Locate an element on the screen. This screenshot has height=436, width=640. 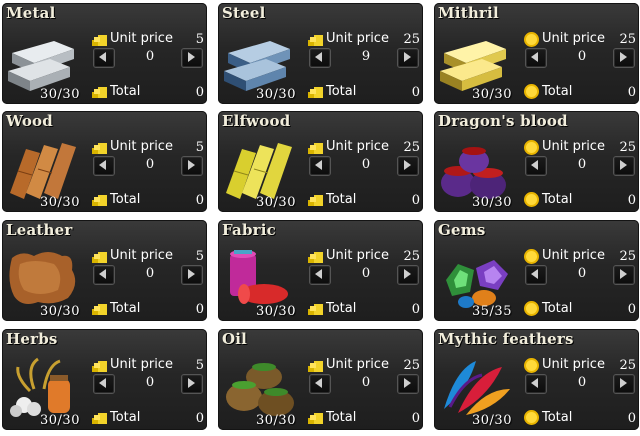
resource-name: Oil is located at coordinates (235, 339).